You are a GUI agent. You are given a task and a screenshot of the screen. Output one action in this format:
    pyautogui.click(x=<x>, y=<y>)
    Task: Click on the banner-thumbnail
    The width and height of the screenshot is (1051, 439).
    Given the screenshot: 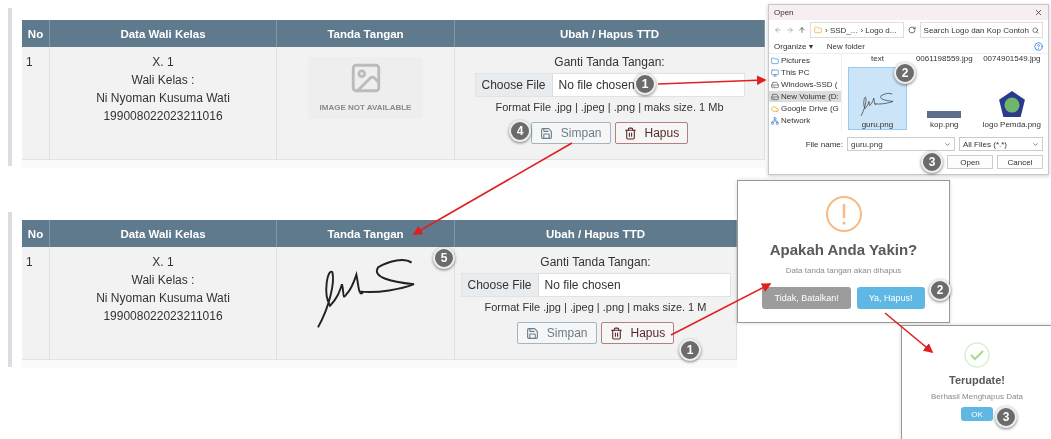 What is the action you would take?
    pyautogui.click(x=944, y=114)
    